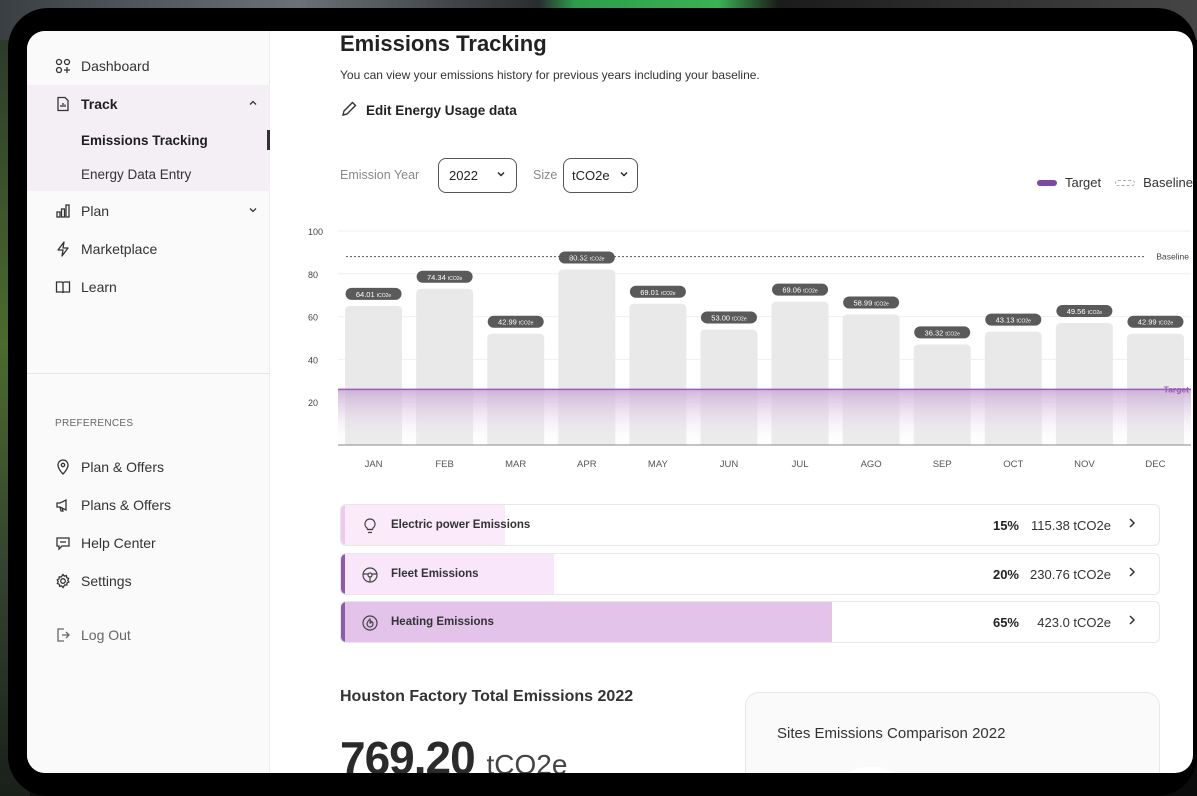 The height and width of the screenshot is (796, 1197). What do you see at coordinates (94, 423) in the screenshot?
I see `preferences-heading: PREFERENCES` at bounding box center [94, 423].